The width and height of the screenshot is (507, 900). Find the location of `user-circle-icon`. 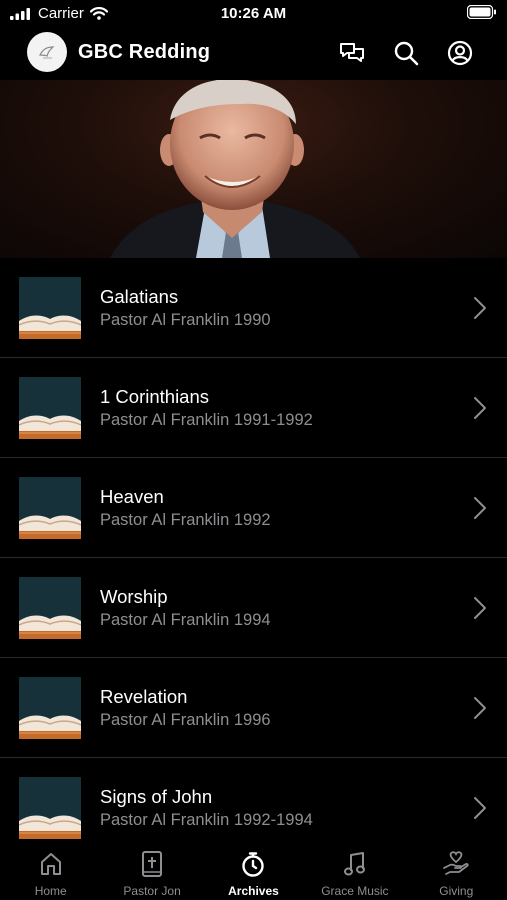

user-circle-icon is located at coordinates (460, 53).